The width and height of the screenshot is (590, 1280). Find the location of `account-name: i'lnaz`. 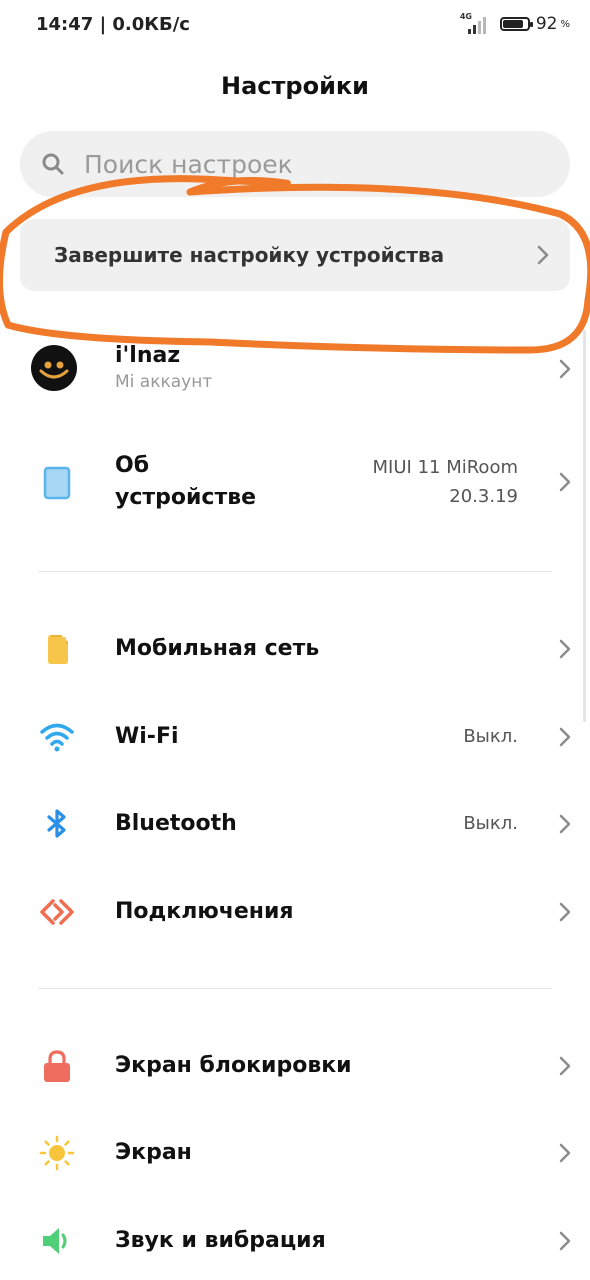

account-name: i'lnaz is located at coordinates (148, 355).